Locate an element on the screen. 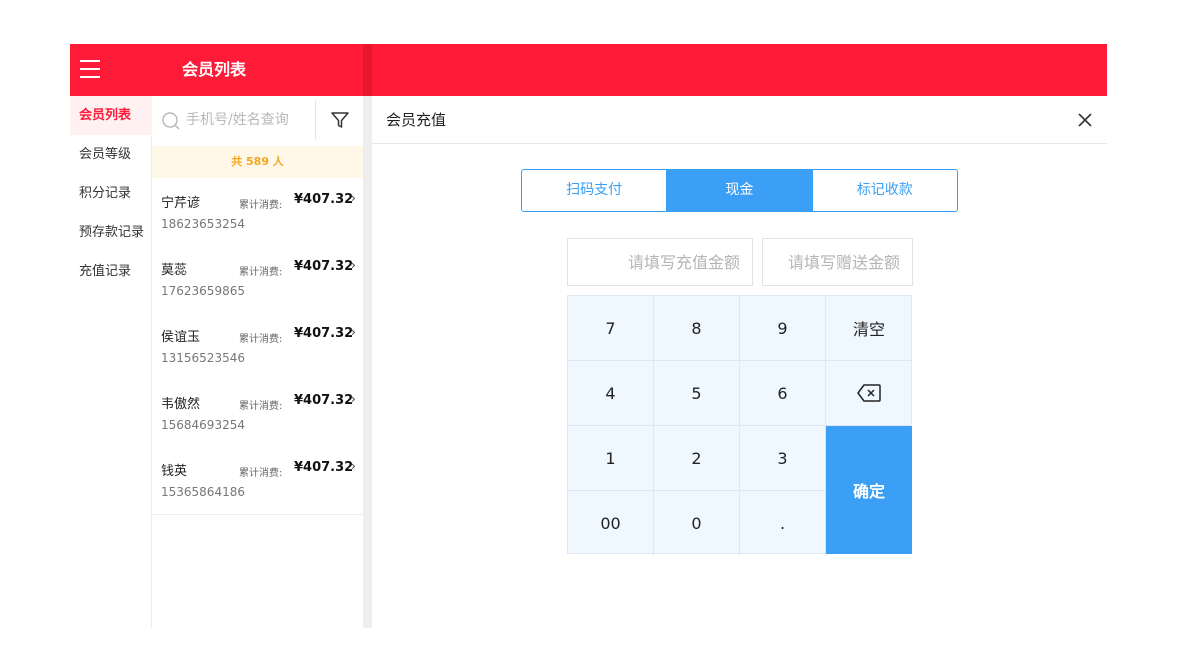 Image resolution: width=1180 pixels, height=670 pixels. member-name: 宁芹谚 is located at coordinates (181, 203).